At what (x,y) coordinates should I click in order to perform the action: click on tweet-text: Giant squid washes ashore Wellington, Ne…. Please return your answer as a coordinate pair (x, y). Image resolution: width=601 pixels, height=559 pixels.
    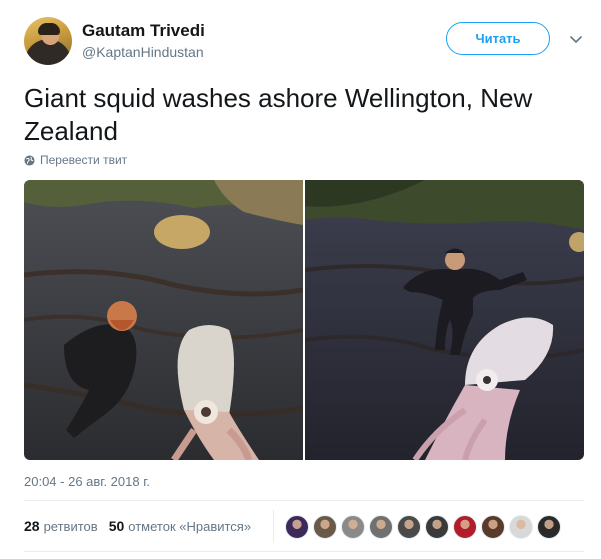
    Looking at the image, I should click on (278, 114).